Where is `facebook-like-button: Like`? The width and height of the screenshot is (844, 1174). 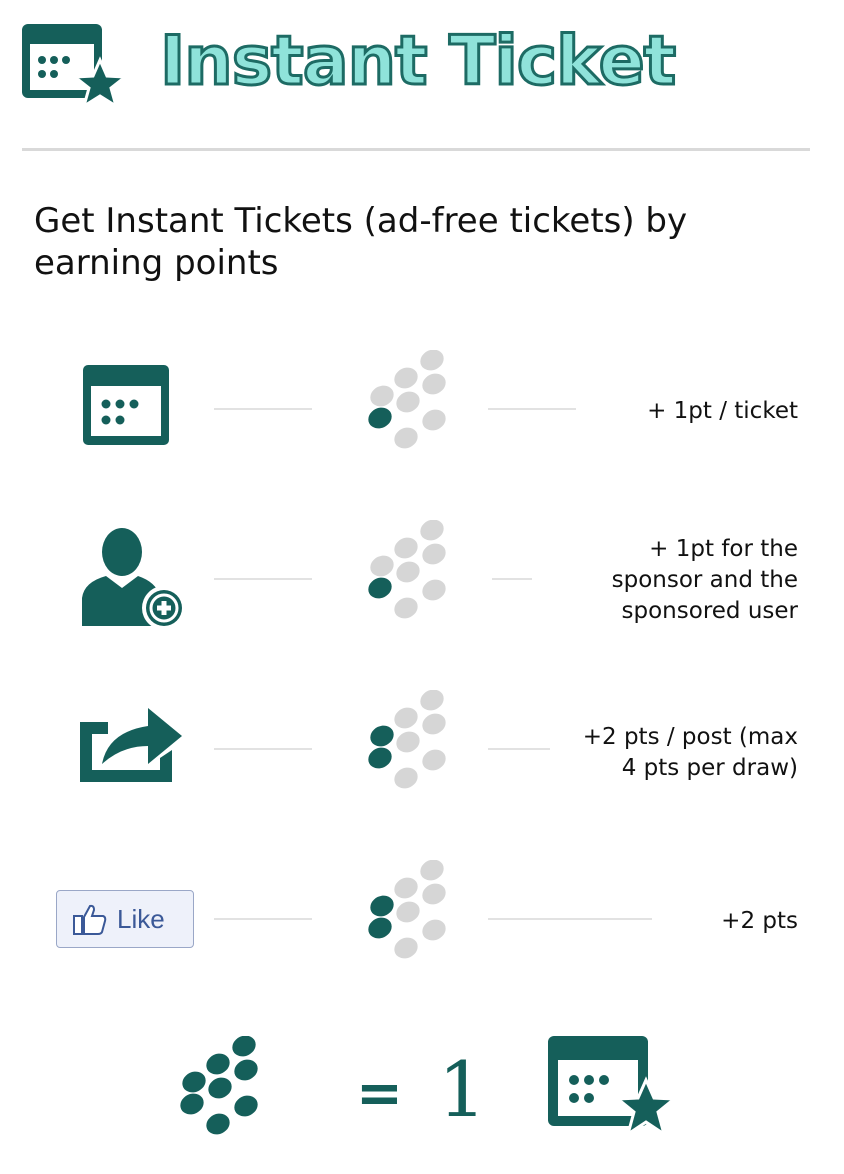 facebook-like-button: Like is located at coordinates (125, 919).